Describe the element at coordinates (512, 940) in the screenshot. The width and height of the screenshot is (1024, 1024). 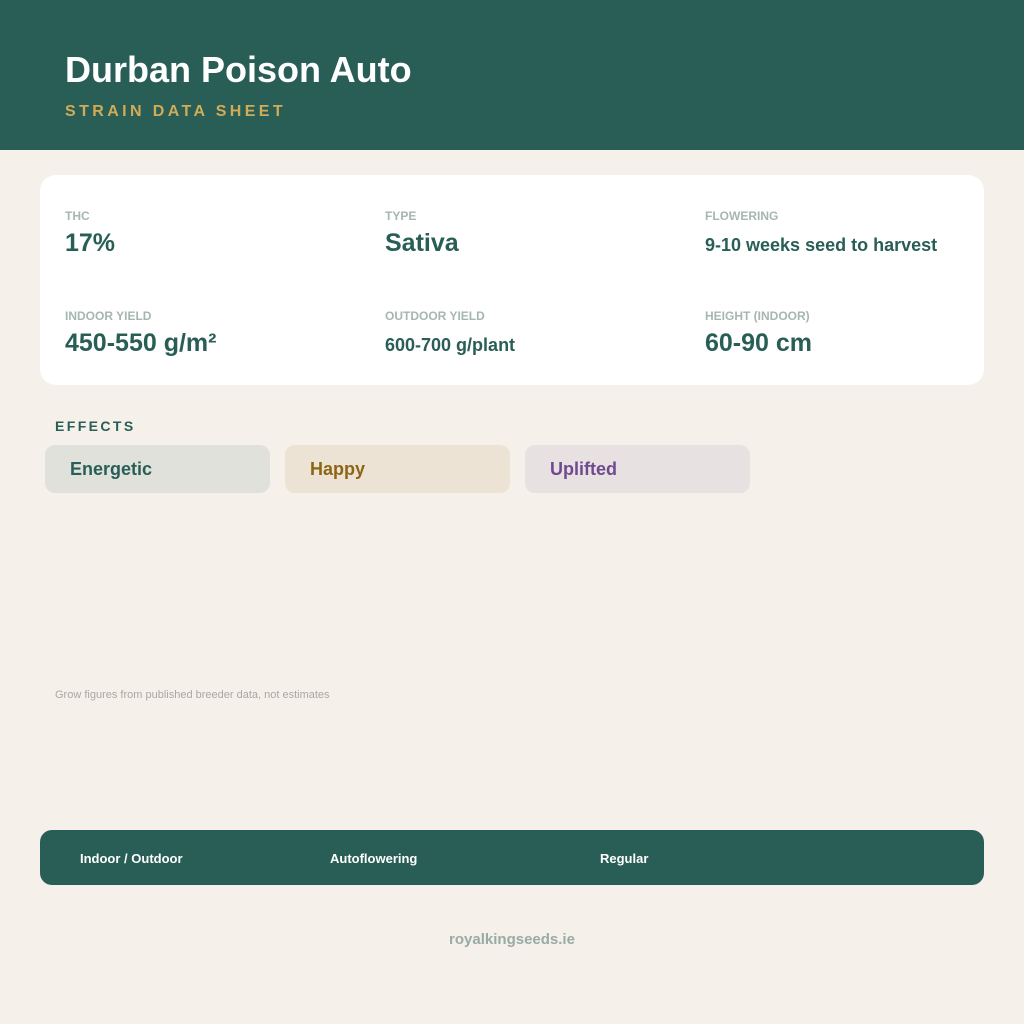
I see `site-link: royalkingseeds.ie` at that location.